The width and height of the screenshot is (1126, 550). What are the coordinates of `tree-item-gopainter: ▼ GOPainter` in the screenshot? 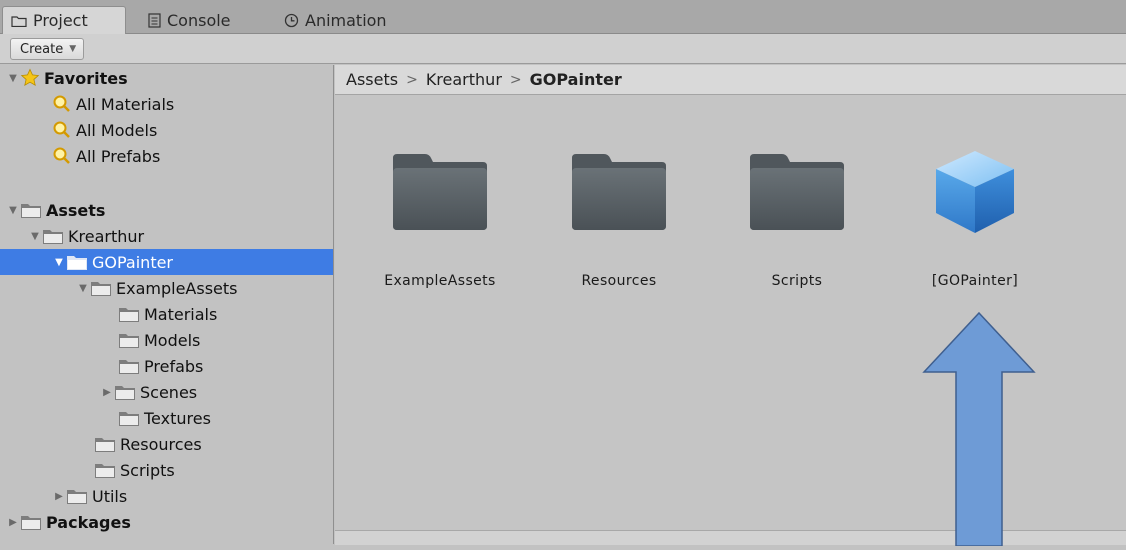 It's located at (166, 262).